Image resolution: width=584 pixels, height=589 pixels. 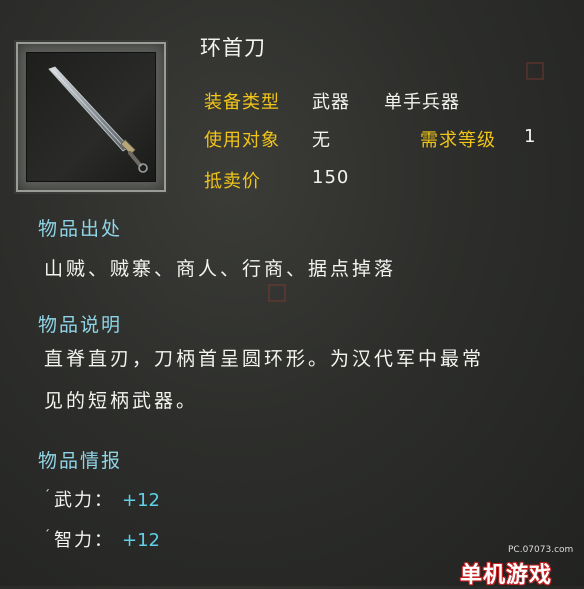 I want to click on description-heading: 物品说明, so click(x=80, y=325).